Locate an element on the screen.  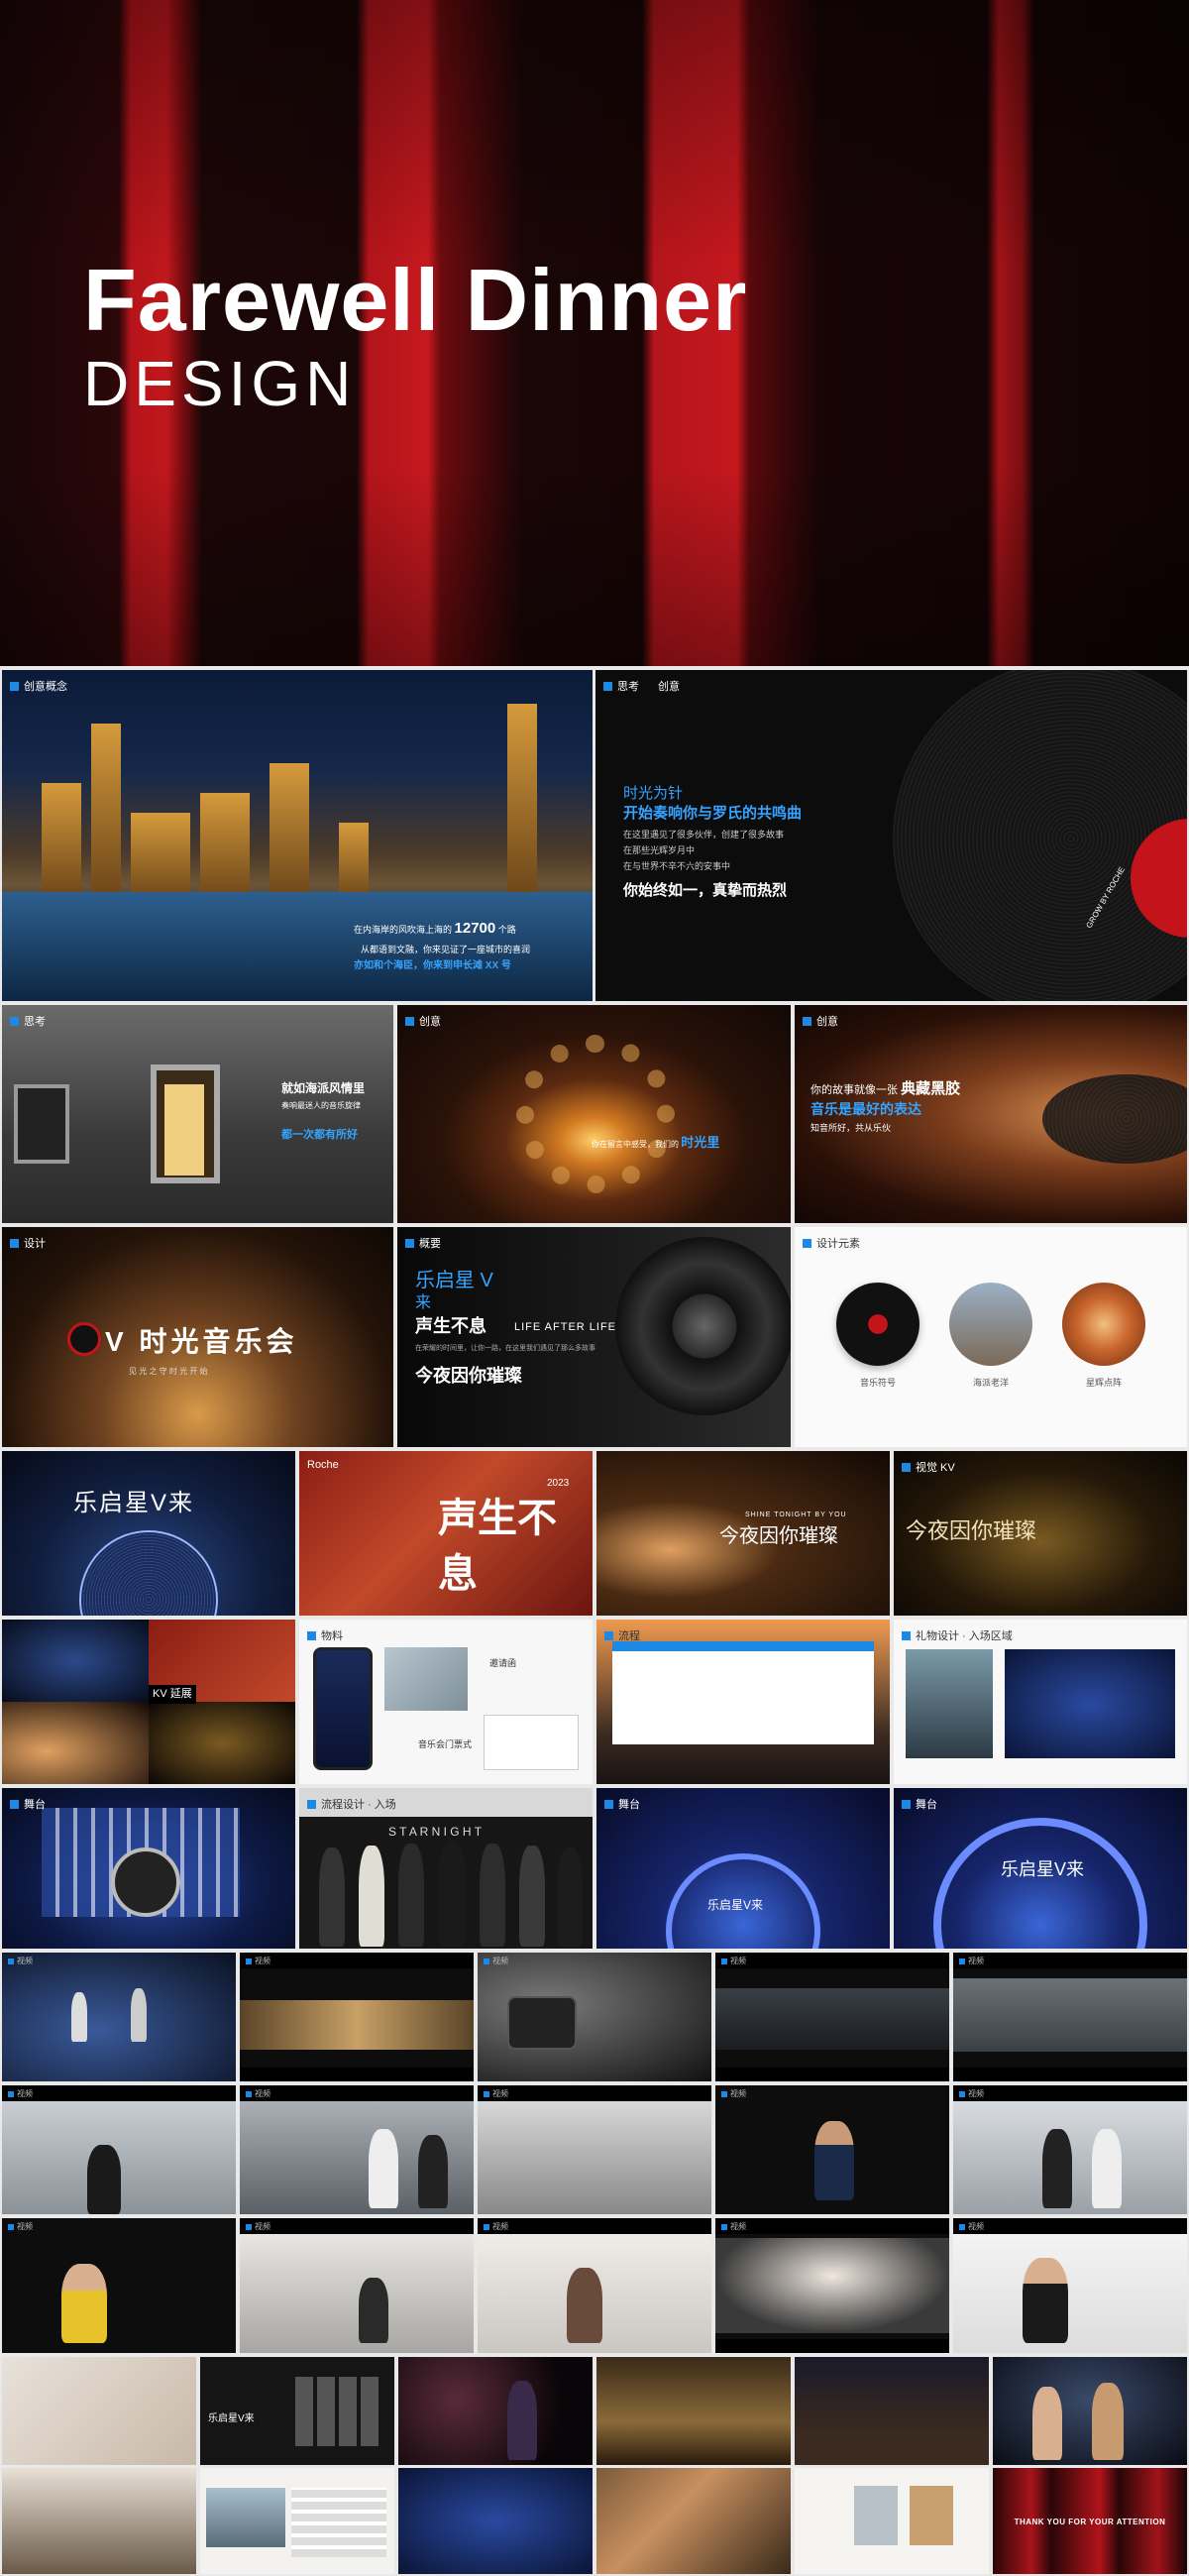
slide-tag: 舞台 is located at coordinates (920, 1804).